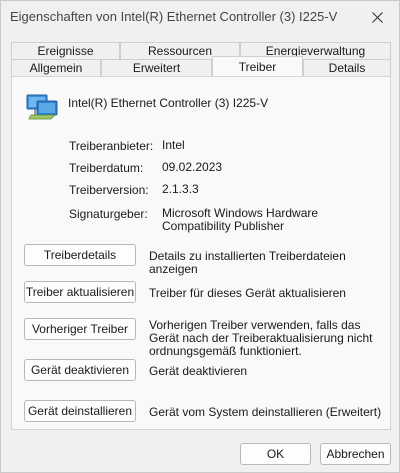 The height and width of the screenshot is (473, 400). I want to click on prop-label-treiberversion: Treiberversion:, so click(109, 190).